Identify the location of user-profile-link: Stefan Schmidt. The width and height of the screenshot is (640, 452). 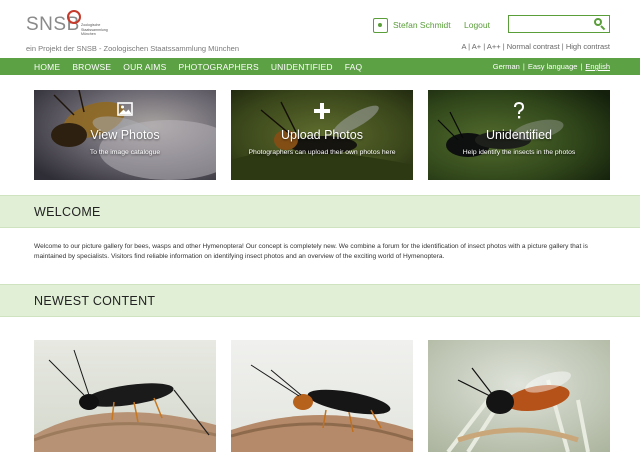
(412, 25).